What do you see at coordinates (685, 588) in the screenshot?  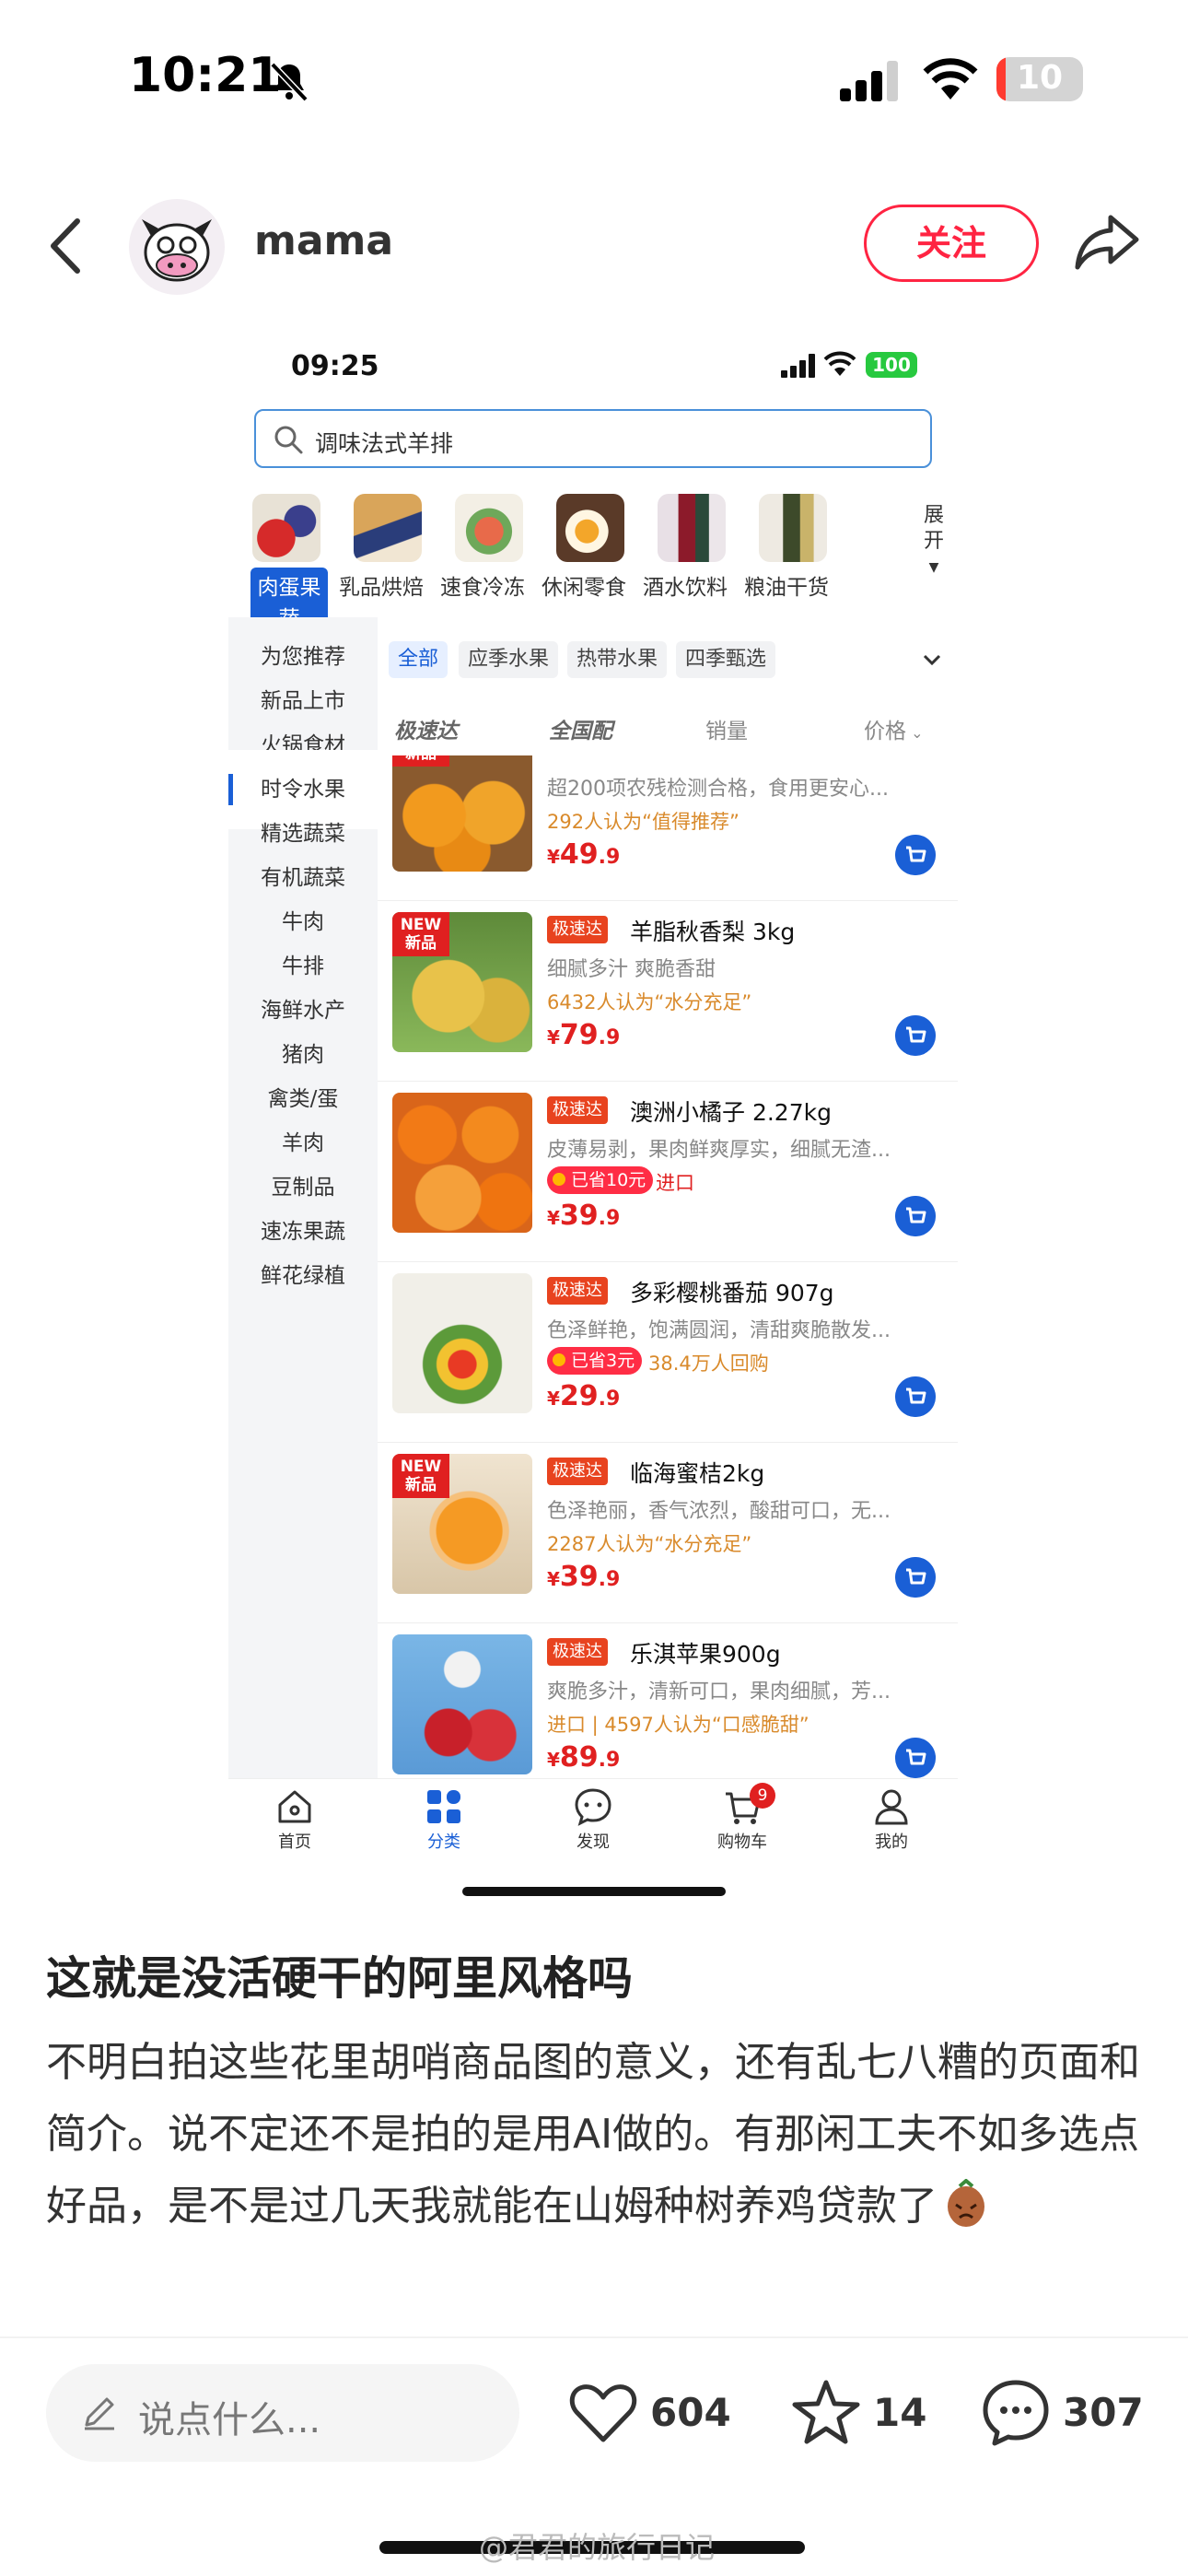 I see `category-label: 酒水饮料` at bounding box center [685, 588].